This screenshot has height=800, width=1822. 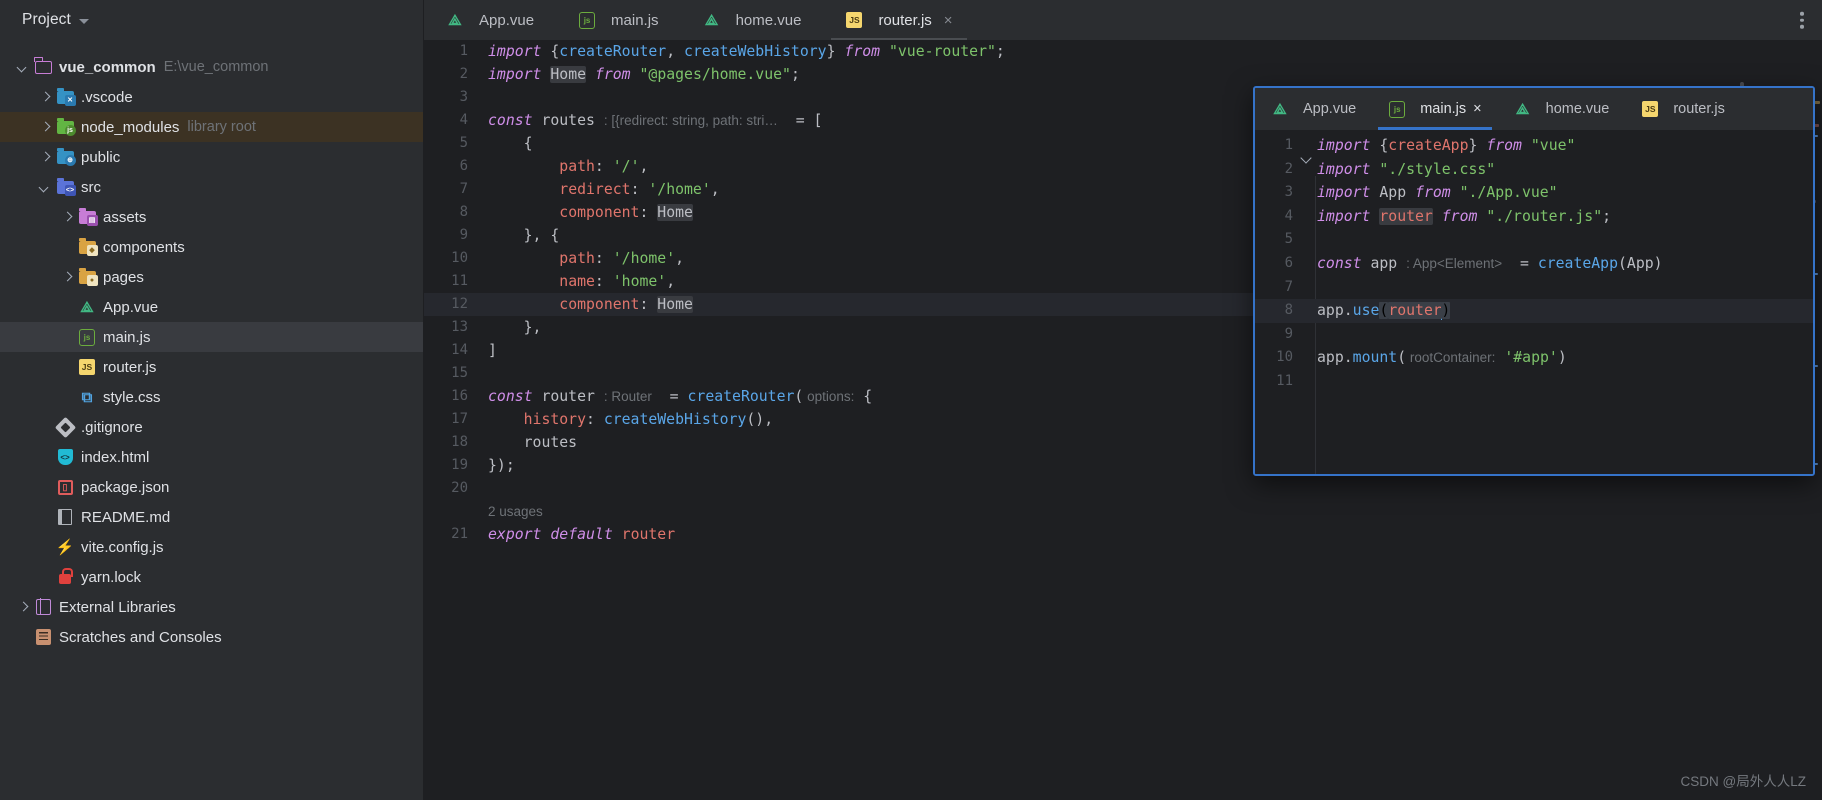 I want to click on code-line-text: name: 'home',, so click(x=575, y=281).